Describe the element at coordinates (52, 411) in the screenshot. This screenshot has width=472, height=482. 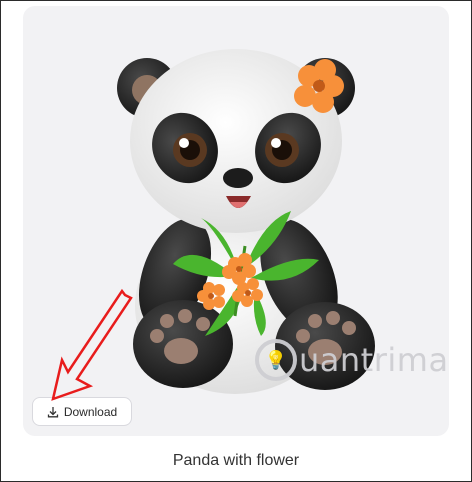
I see `download-icon` at that location.